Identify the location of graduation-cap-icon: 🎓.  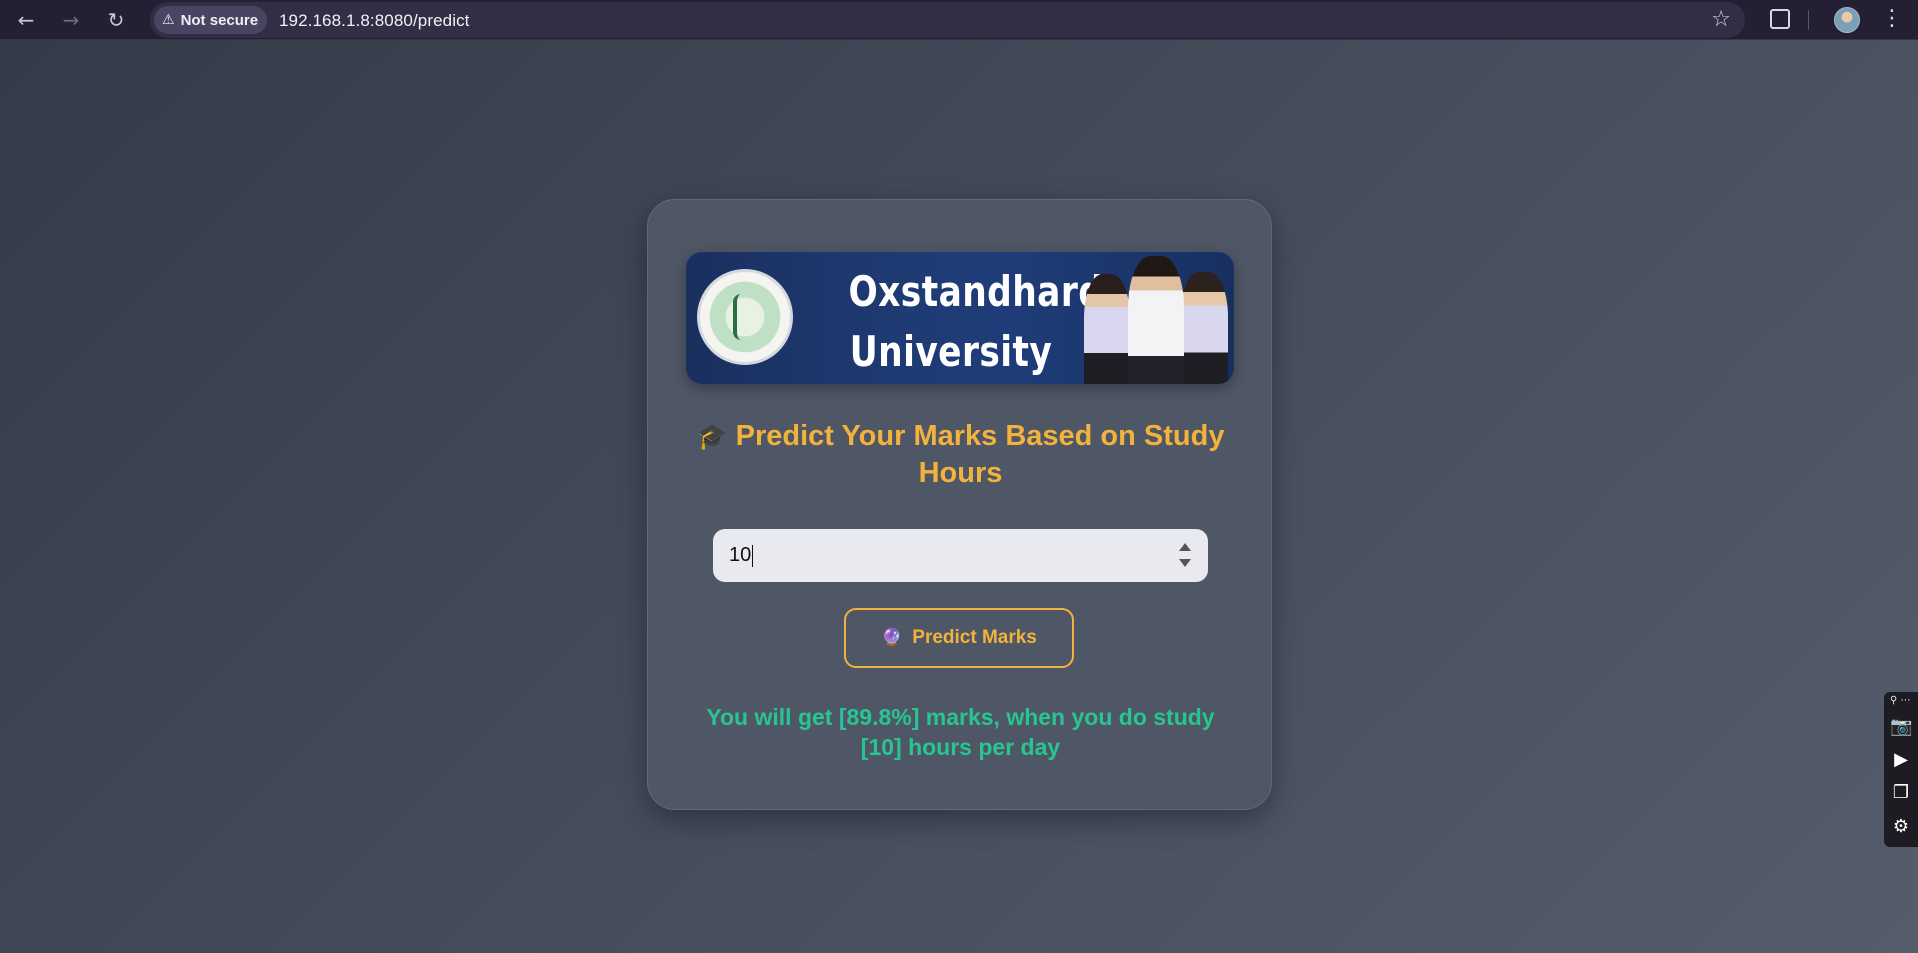
(712, 436).